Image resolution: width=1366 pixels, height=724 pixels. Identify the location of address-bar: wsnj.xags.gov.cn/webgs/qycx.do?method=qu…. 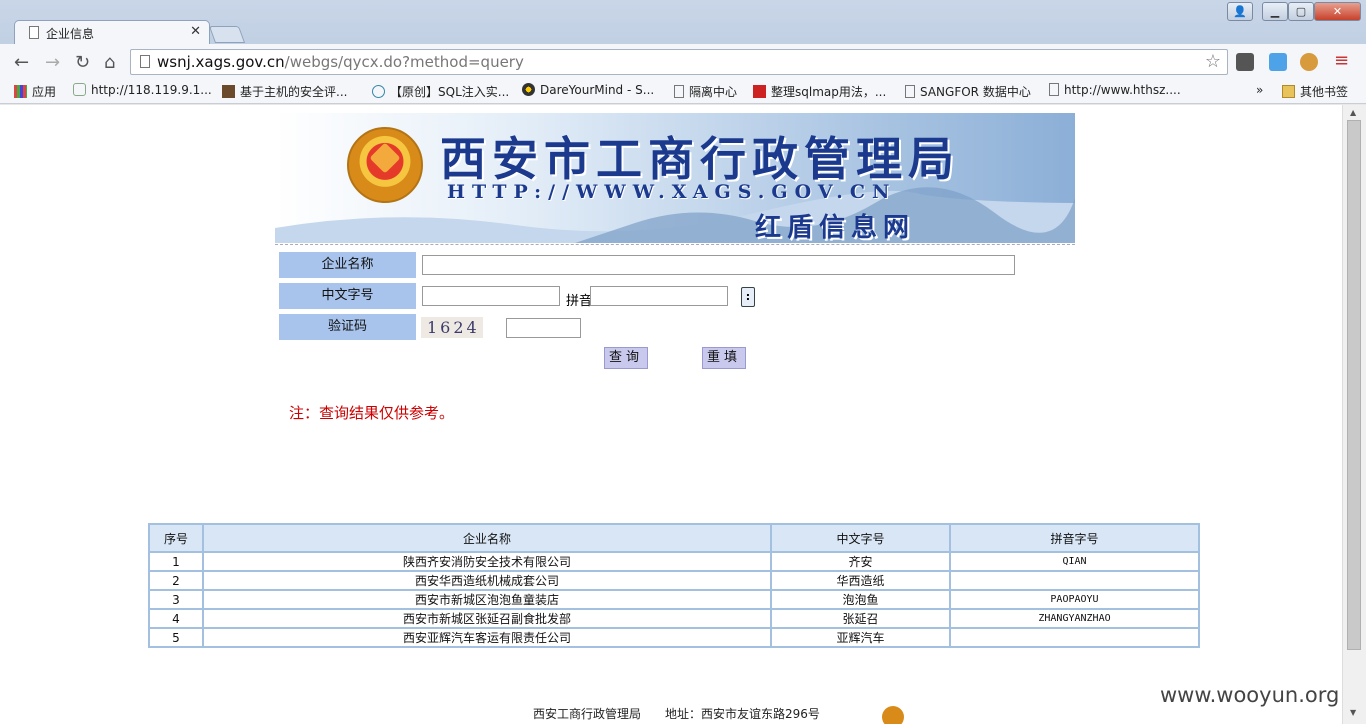
(679, 62).